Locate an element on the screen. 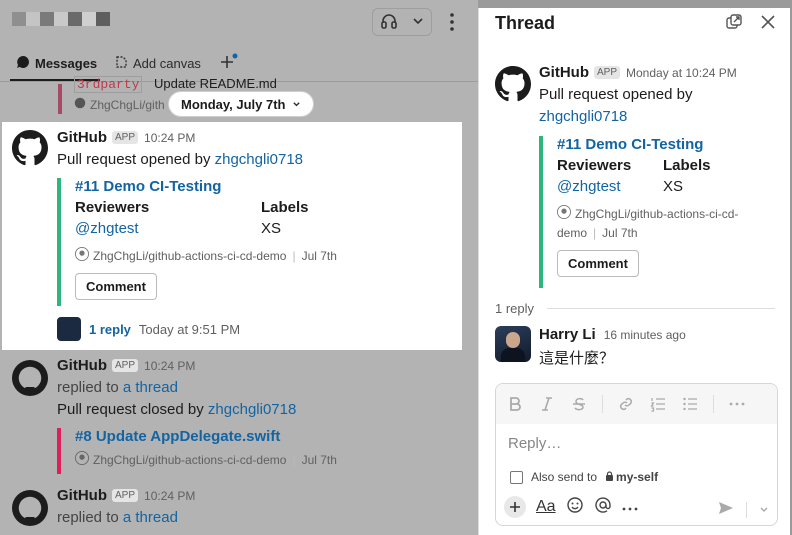 The width and height of the screenshot is (792, 535). emoji-icon is located at coordinates (575, 507).